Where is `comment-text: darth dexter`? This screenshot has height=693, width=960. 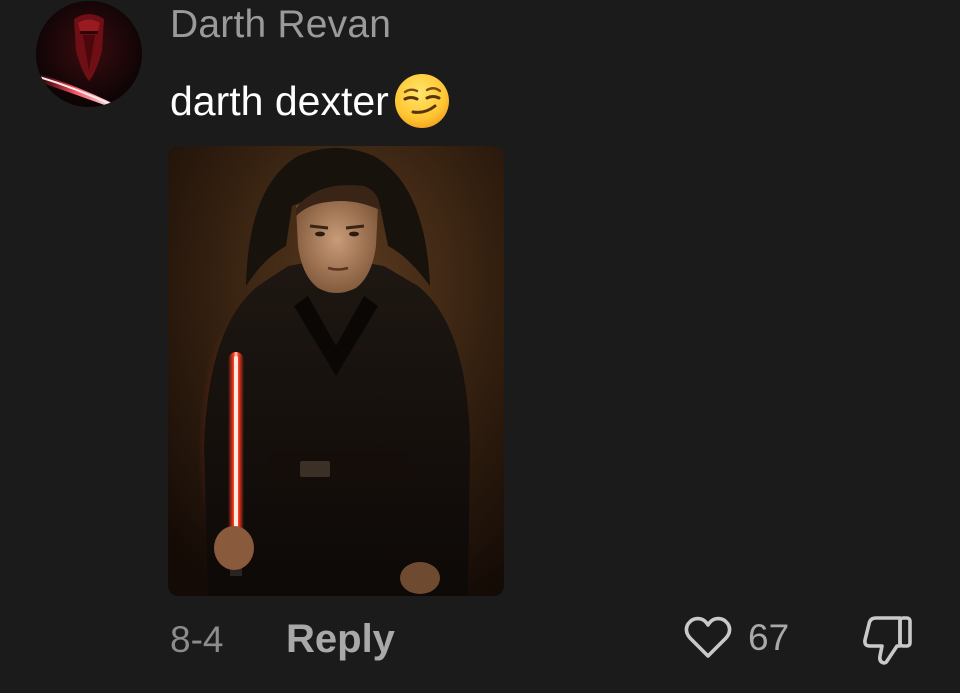
comment-text: darth dexter is located at coordinates (310, 101).